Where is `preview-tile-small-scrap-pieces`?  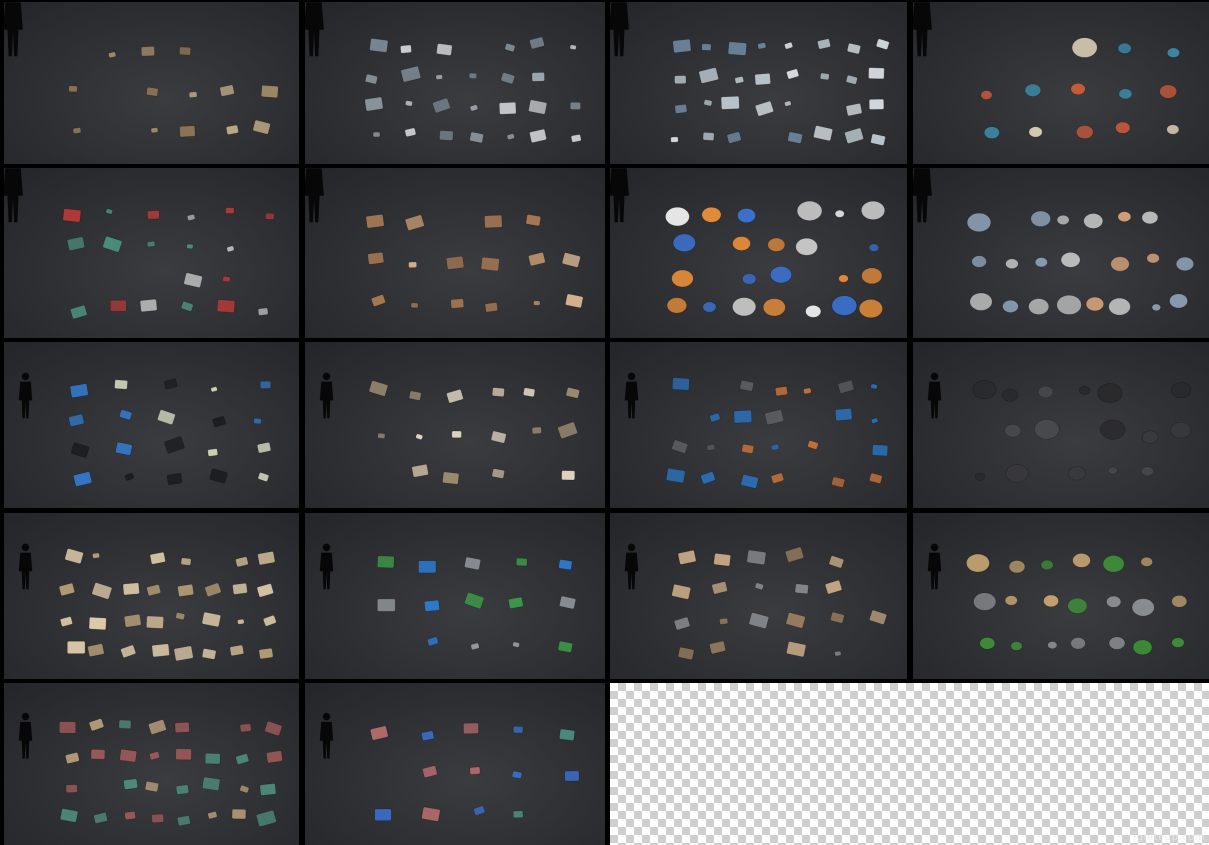
preview-tile-small-scrap-pieces is located at coordinates (455, 83).